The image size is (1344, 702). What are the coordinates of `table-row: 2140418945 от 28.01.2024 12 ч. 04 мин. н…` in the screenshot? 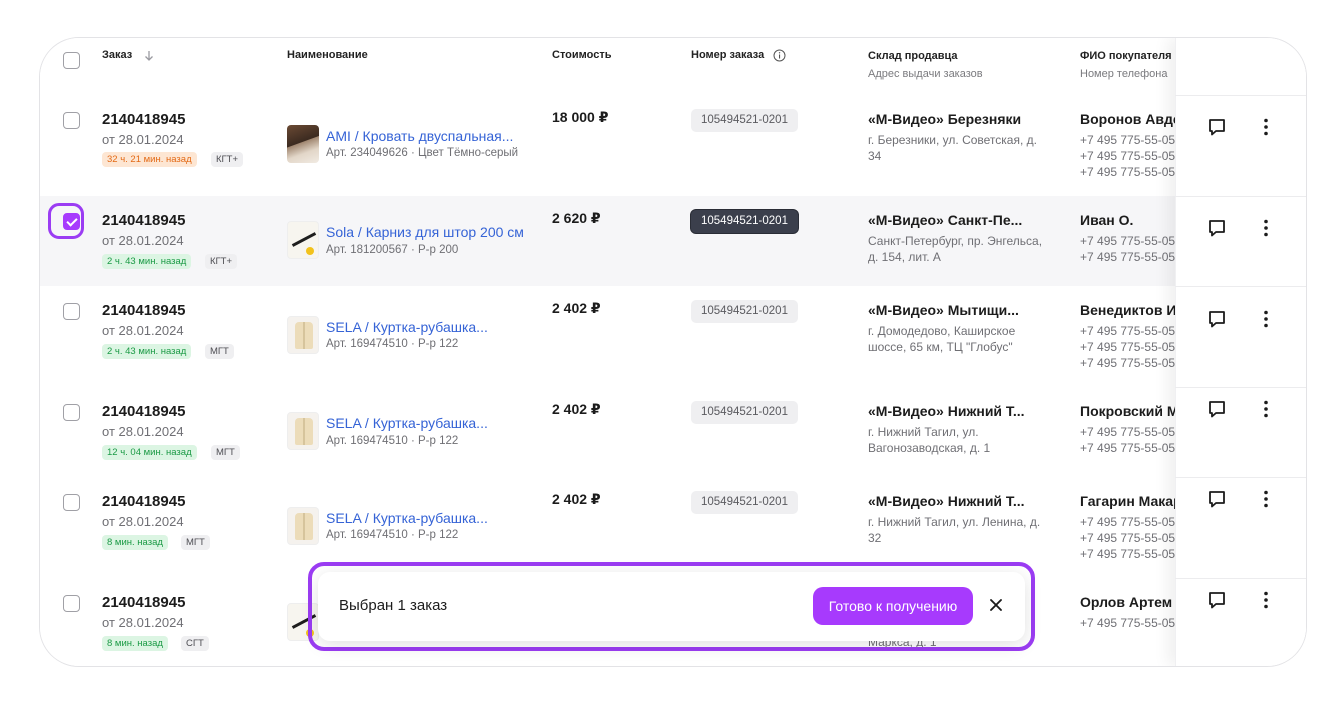 It's located at (673, 432).